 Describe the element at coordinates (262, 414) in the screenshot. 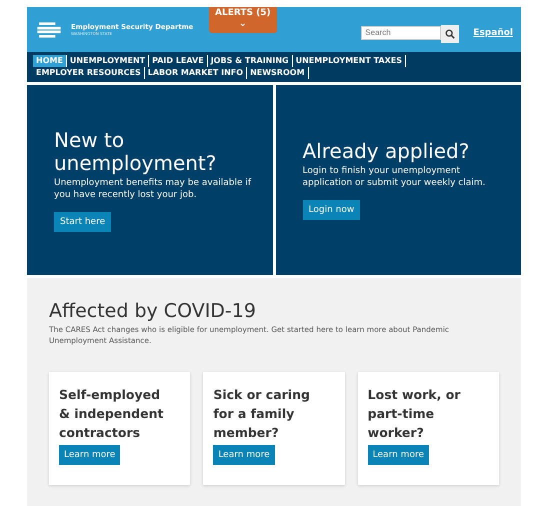

I see `card-title: Sick or caring for a family member?` at that location.